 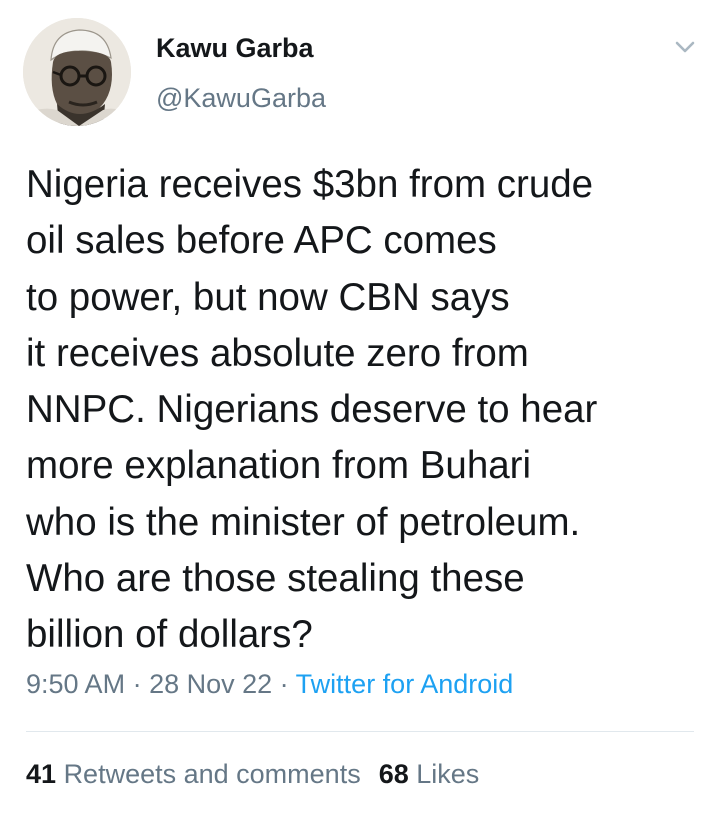 I want to click on tweet-text-line: Who are those stealing these, so click(x=275, y=579).